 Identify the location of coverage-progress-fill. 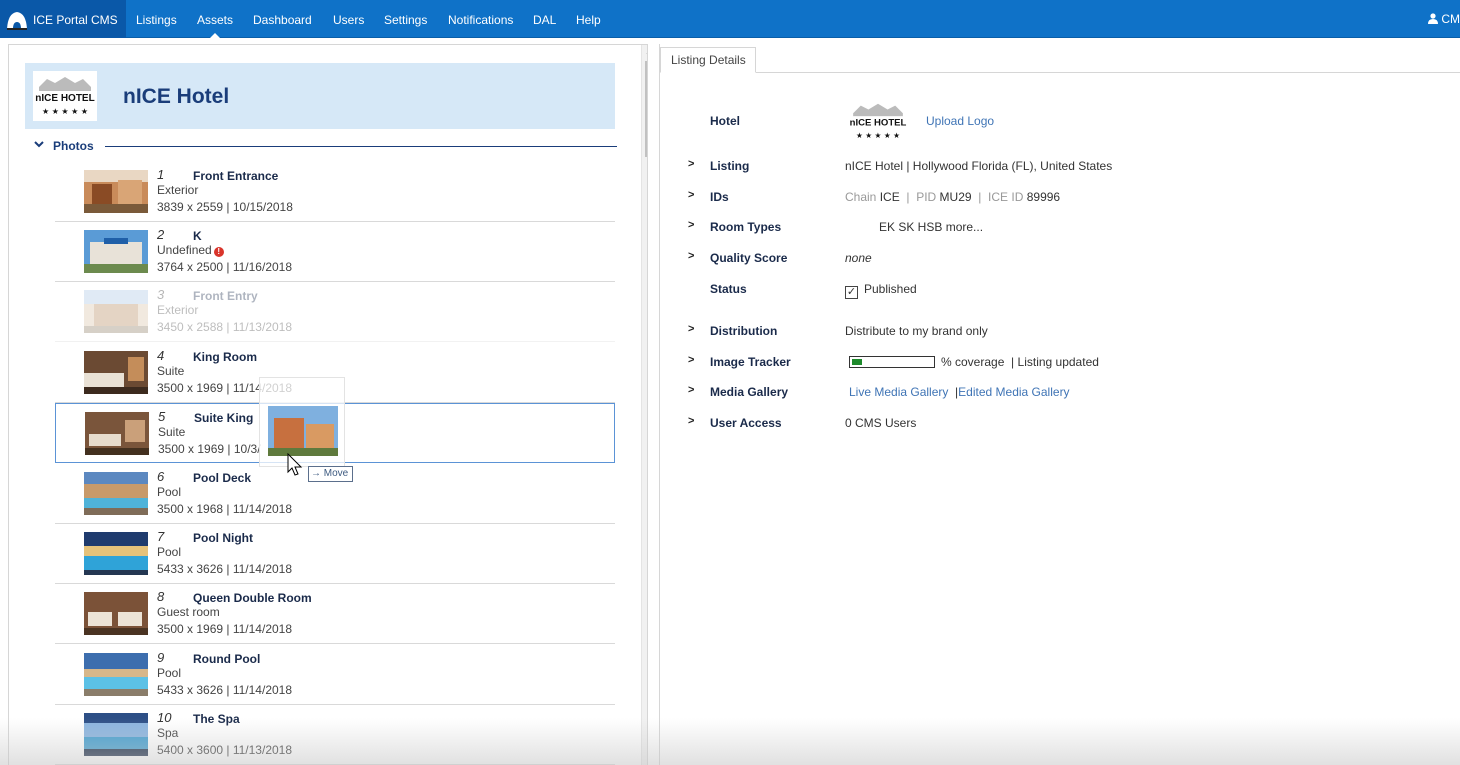
(857, 362).